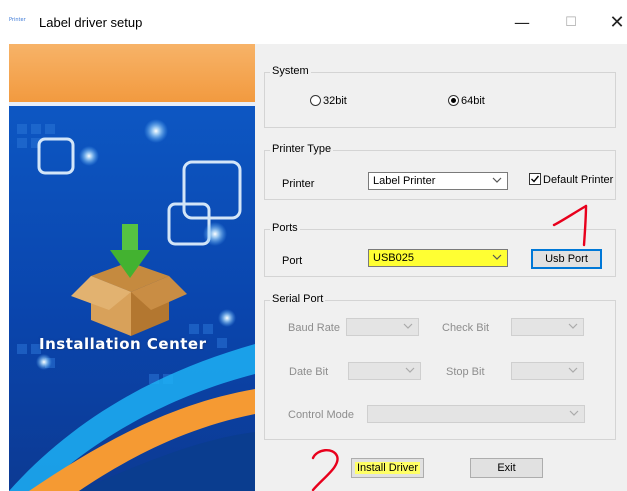 The image size is (627, 491). What do you see at coordinates (547, 327) in the screenshot?
I see `check-bit-dropdown` at bounding box center [547, 327].